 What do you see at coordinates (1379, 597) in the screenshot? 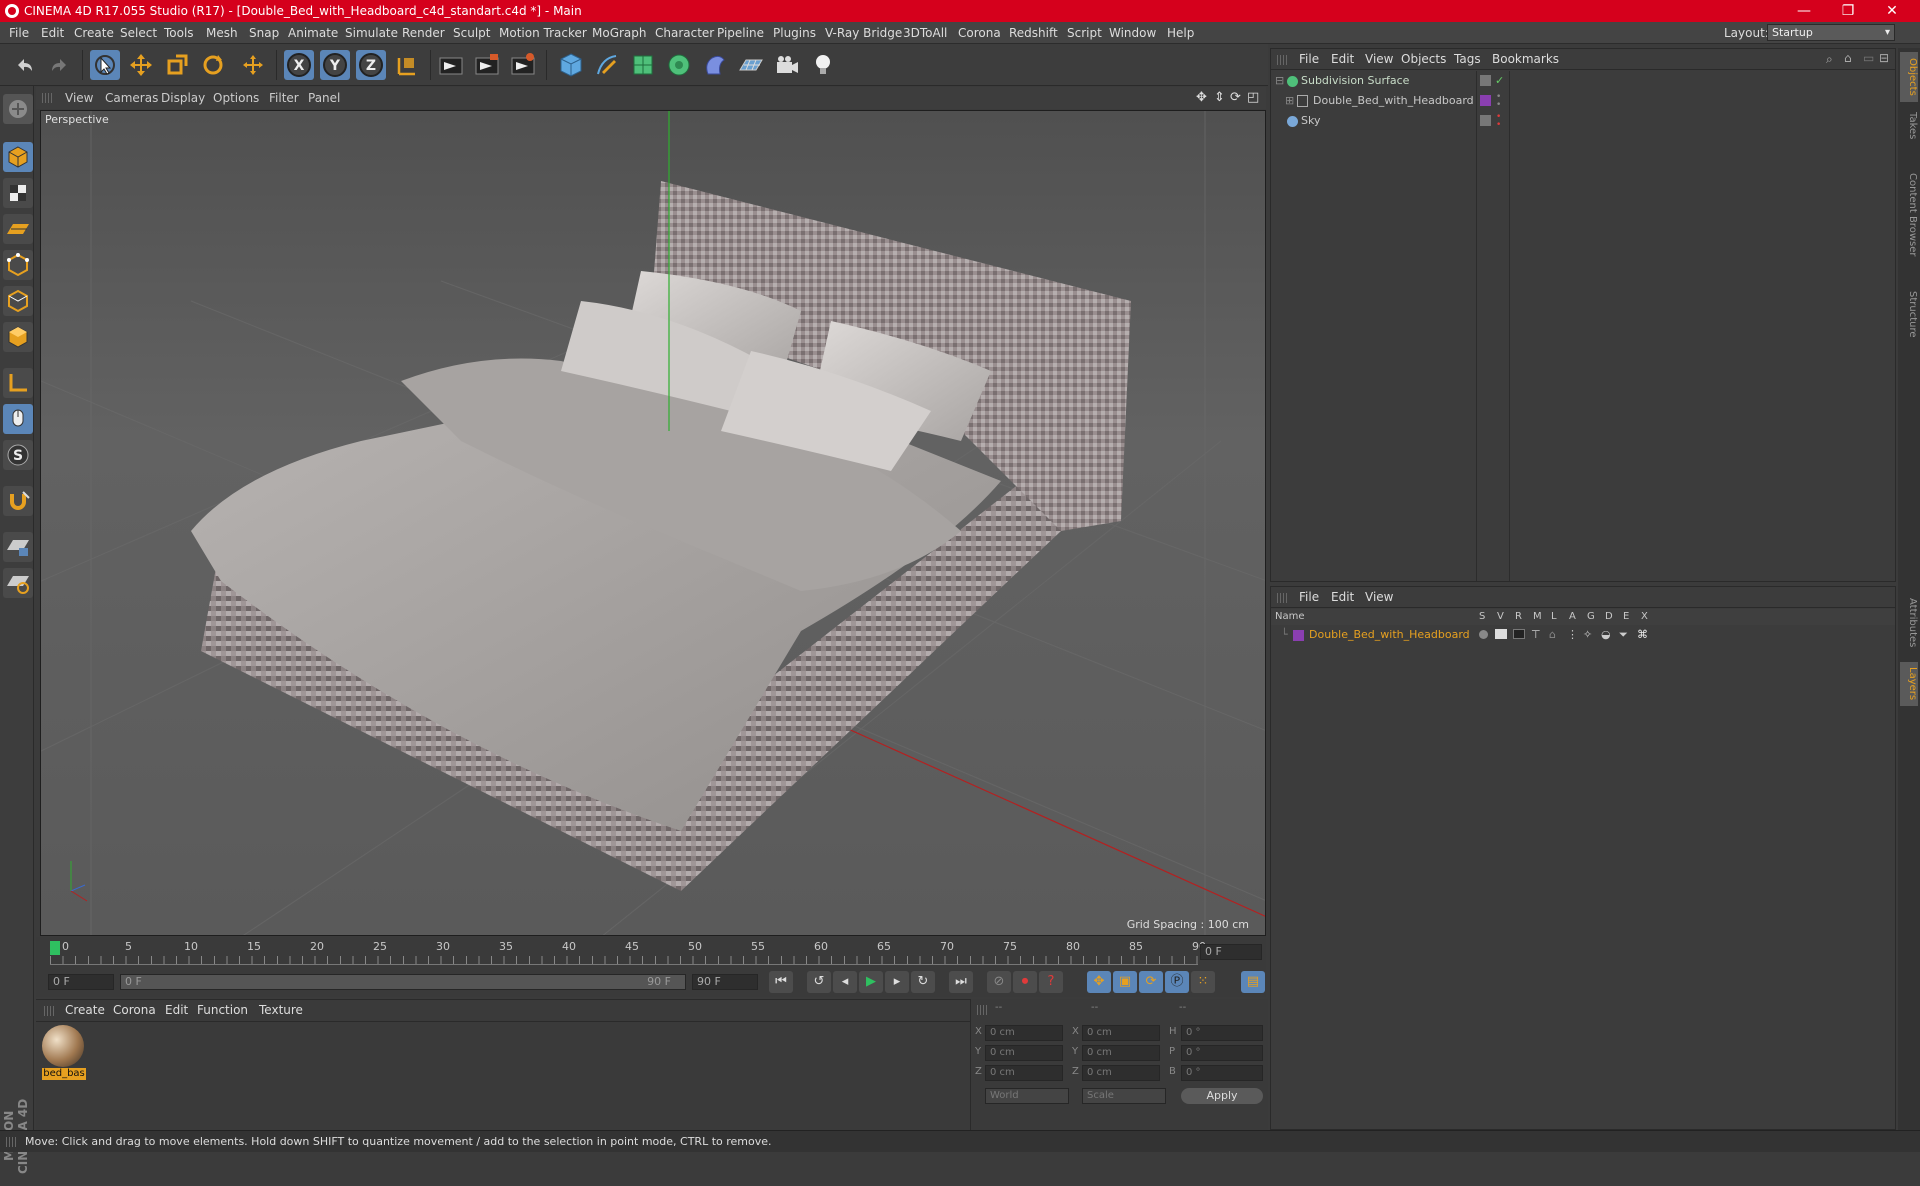
I see `layer-menu-view: View` at bounding box center [1379, 597].